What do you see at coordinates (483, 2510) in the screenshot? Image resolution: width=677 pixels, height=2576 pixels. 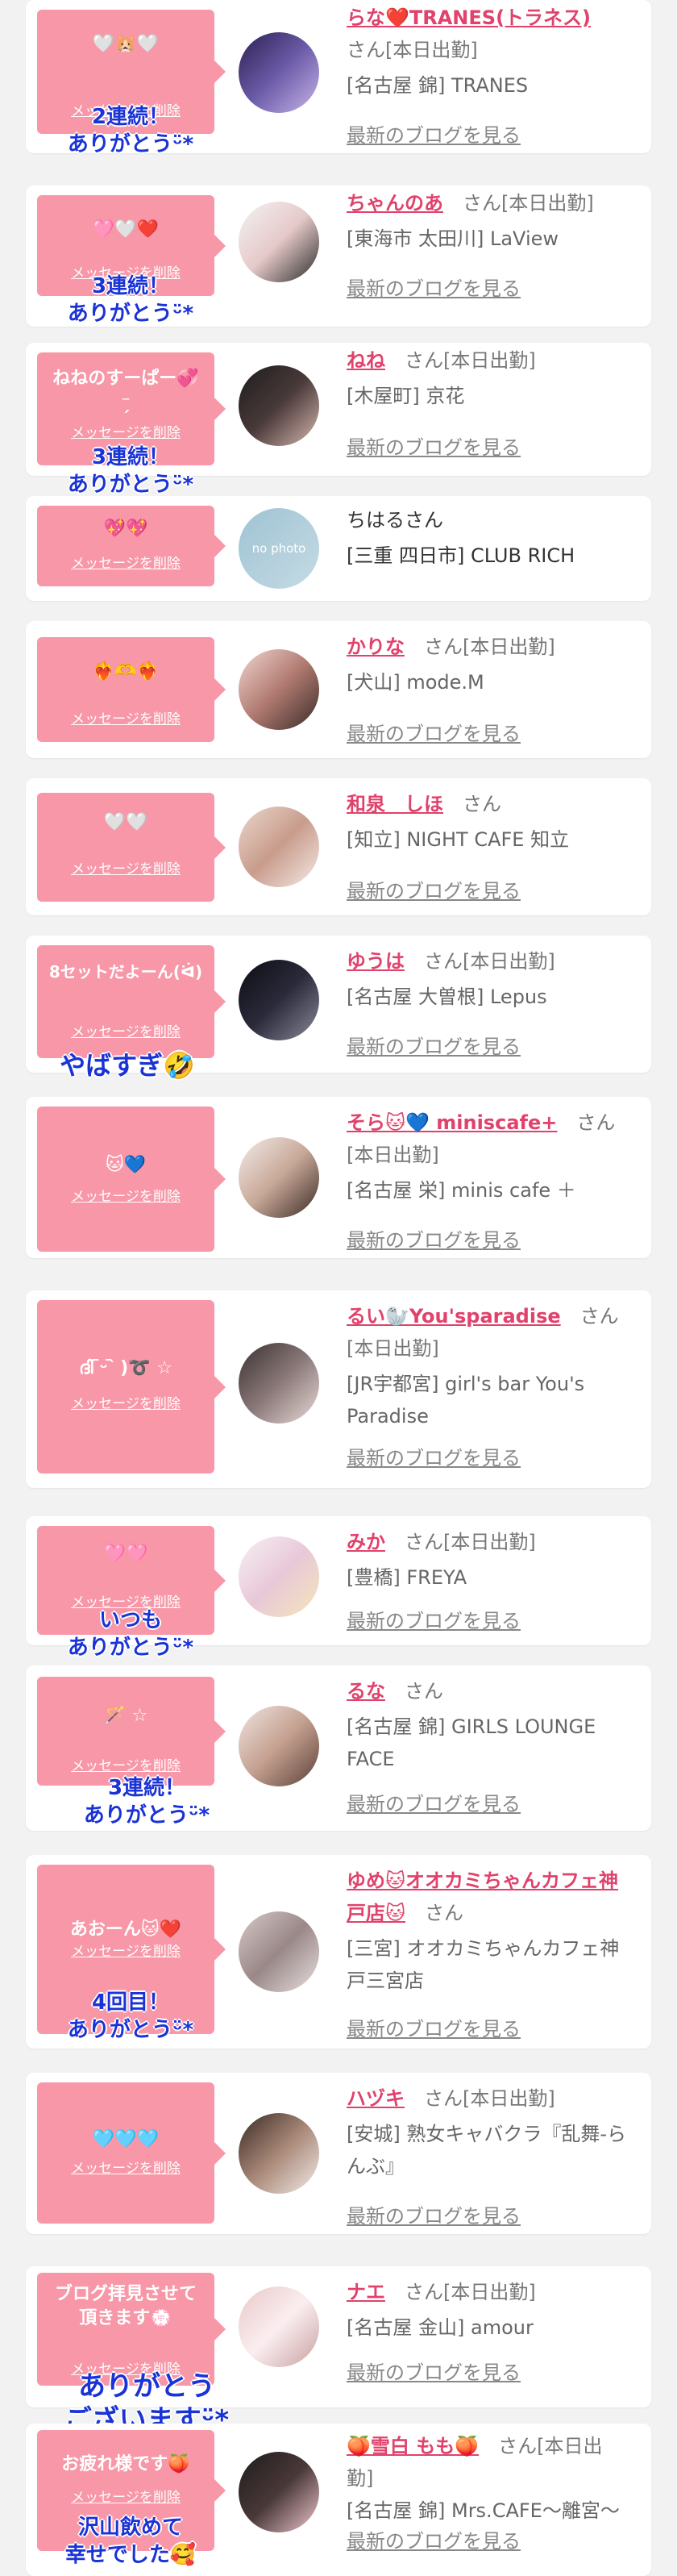 I see `shop-info: [名古屋 錦] Mrs.CAFE〜離宮〜` at bounding box center [483, 2510].